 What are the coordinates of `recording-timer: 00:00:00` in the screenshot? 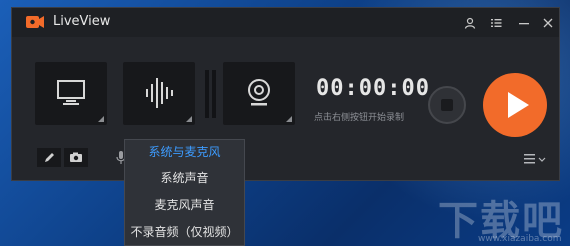 It's located at (373, 88).